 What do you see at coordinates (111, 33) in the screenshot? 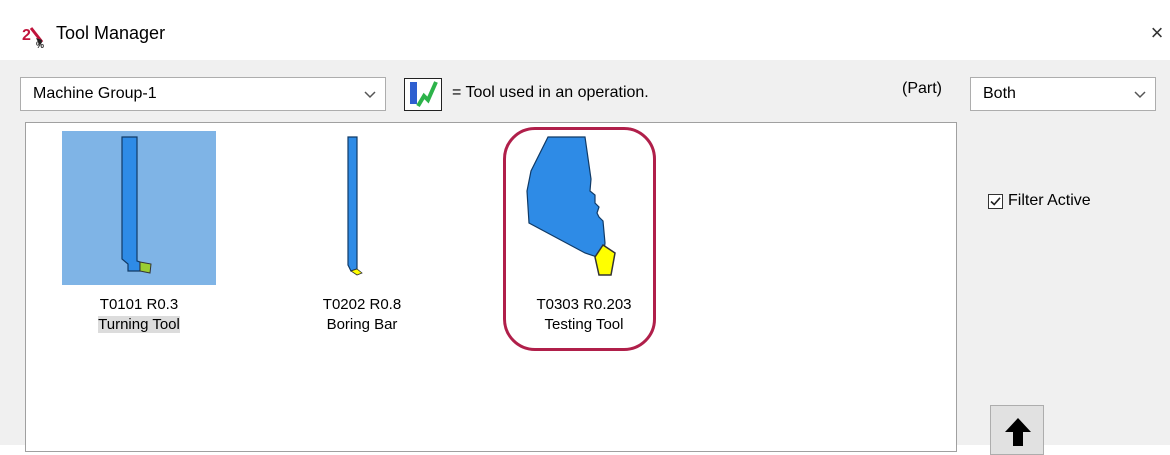
I see `window-title: Tool Manager` at bounding box center [111, 33].